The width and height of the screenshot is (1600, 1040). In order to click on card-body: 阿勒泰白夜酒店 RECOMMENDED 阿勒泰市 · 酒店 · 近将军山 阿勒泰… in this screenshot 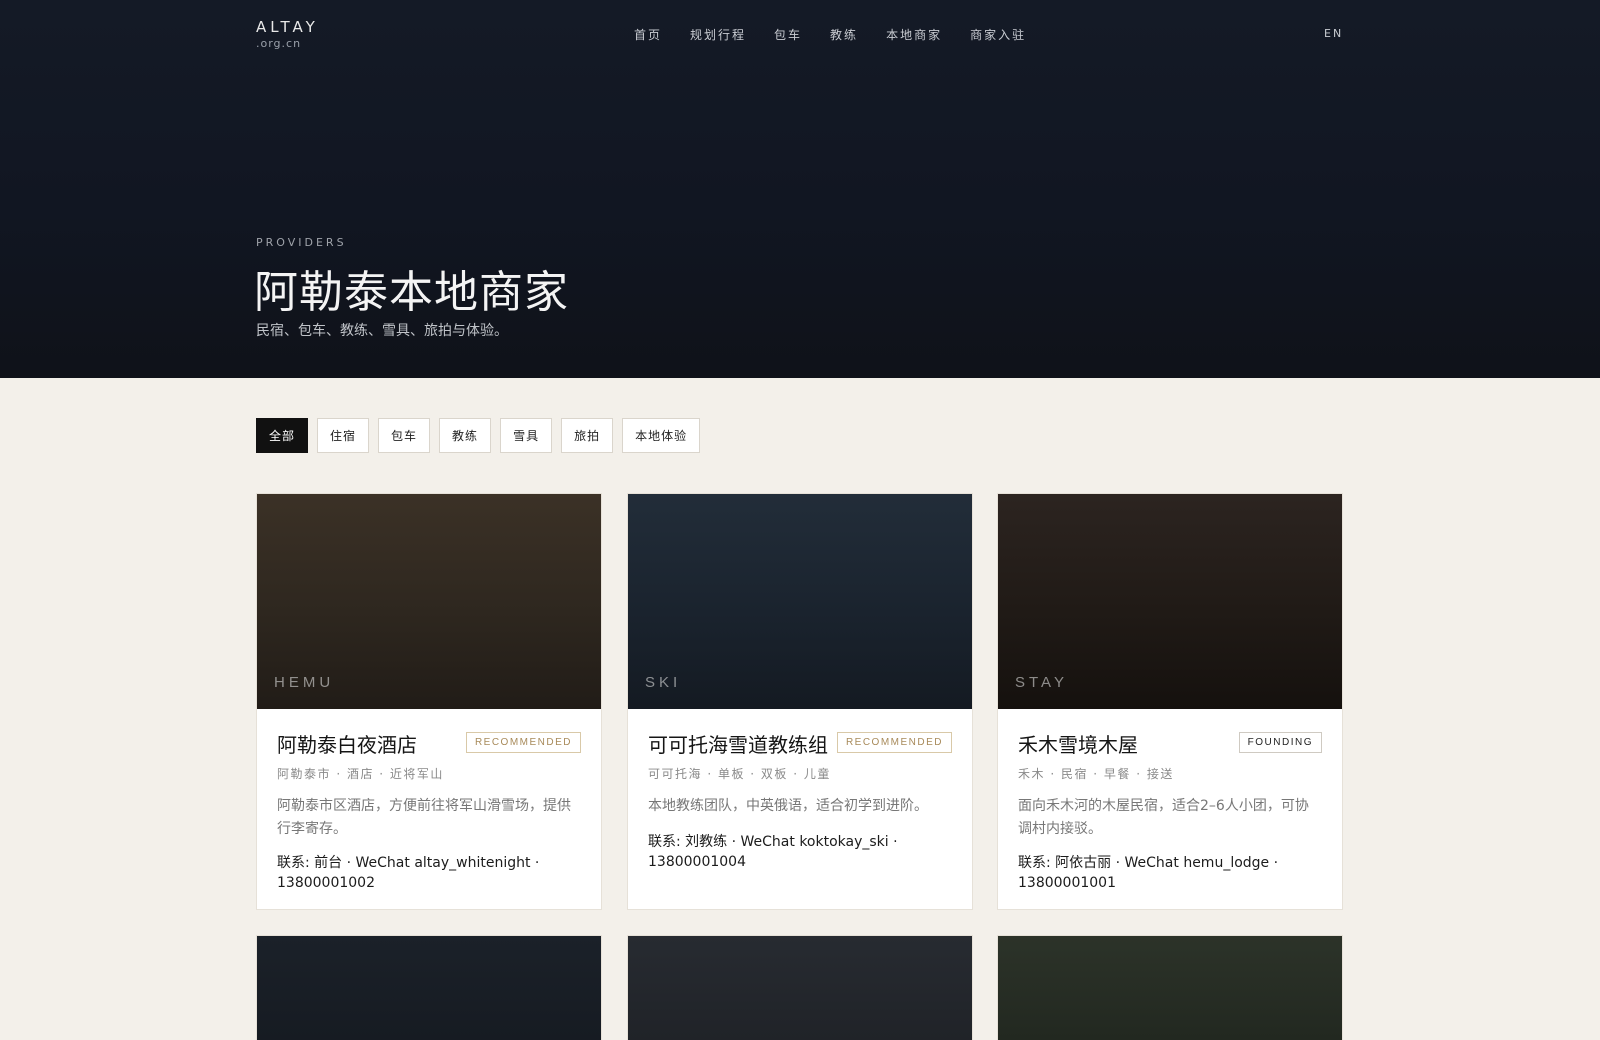, I will do `click(429, 801)`.